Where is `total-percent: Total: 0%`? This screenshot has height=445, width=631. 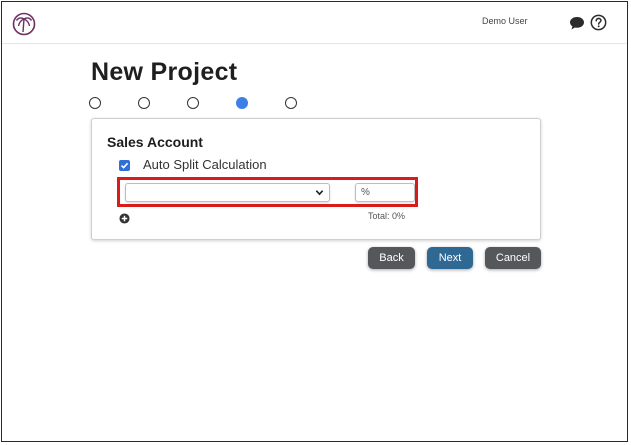 total-percent: Total: 0% is located at coordinates (387, 216).